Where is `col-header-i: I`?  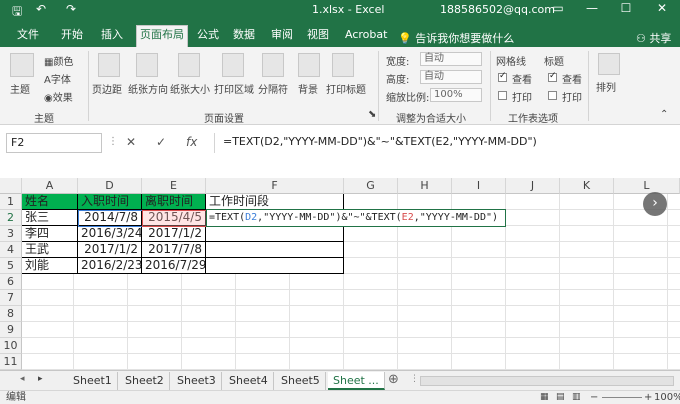
col-header-i: I is located at coordinates (479, 186).